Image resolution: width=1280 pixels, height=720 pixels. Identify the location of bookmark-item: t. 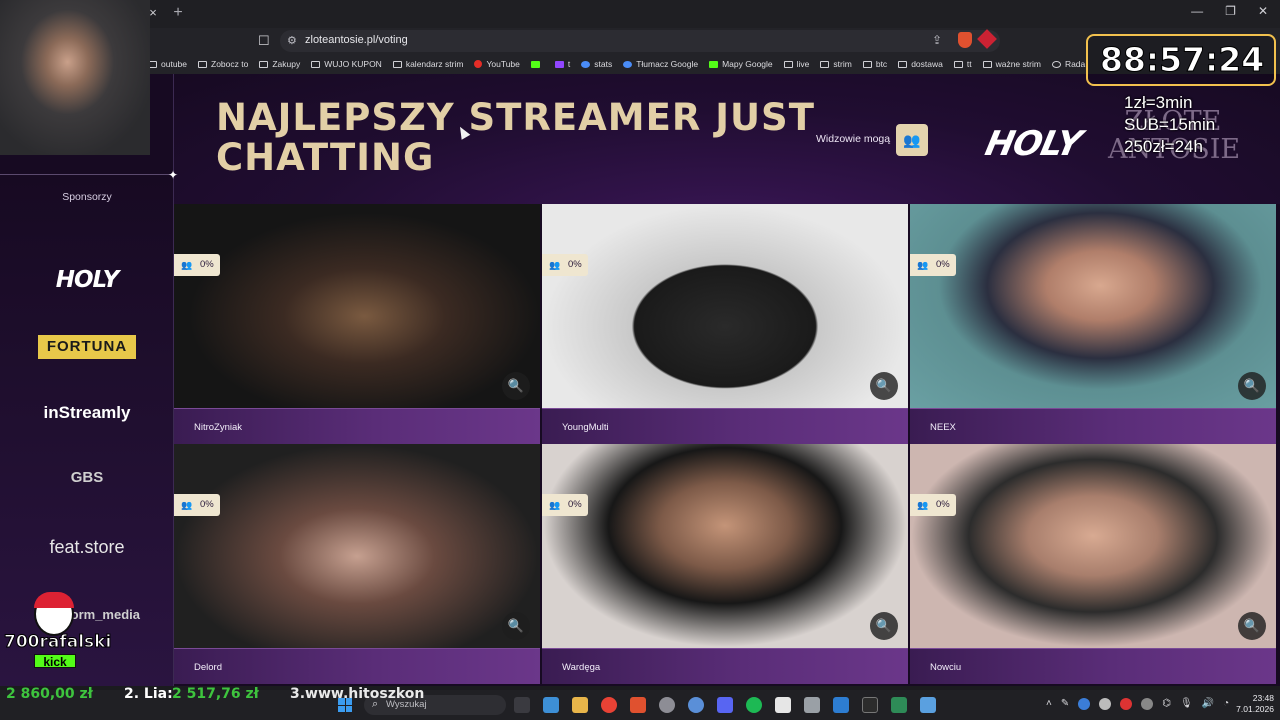
(562, 64).